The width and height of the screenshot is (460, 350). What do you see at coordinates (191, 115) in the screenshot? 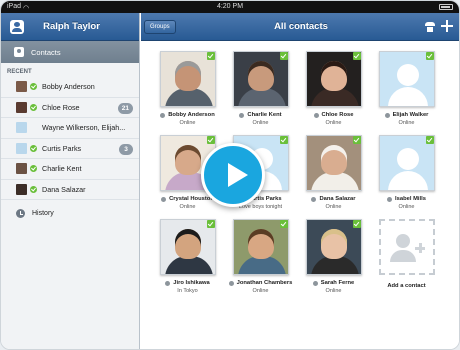
I see `contact-name: Bobby Anderson` at bounding box center [191, 115].